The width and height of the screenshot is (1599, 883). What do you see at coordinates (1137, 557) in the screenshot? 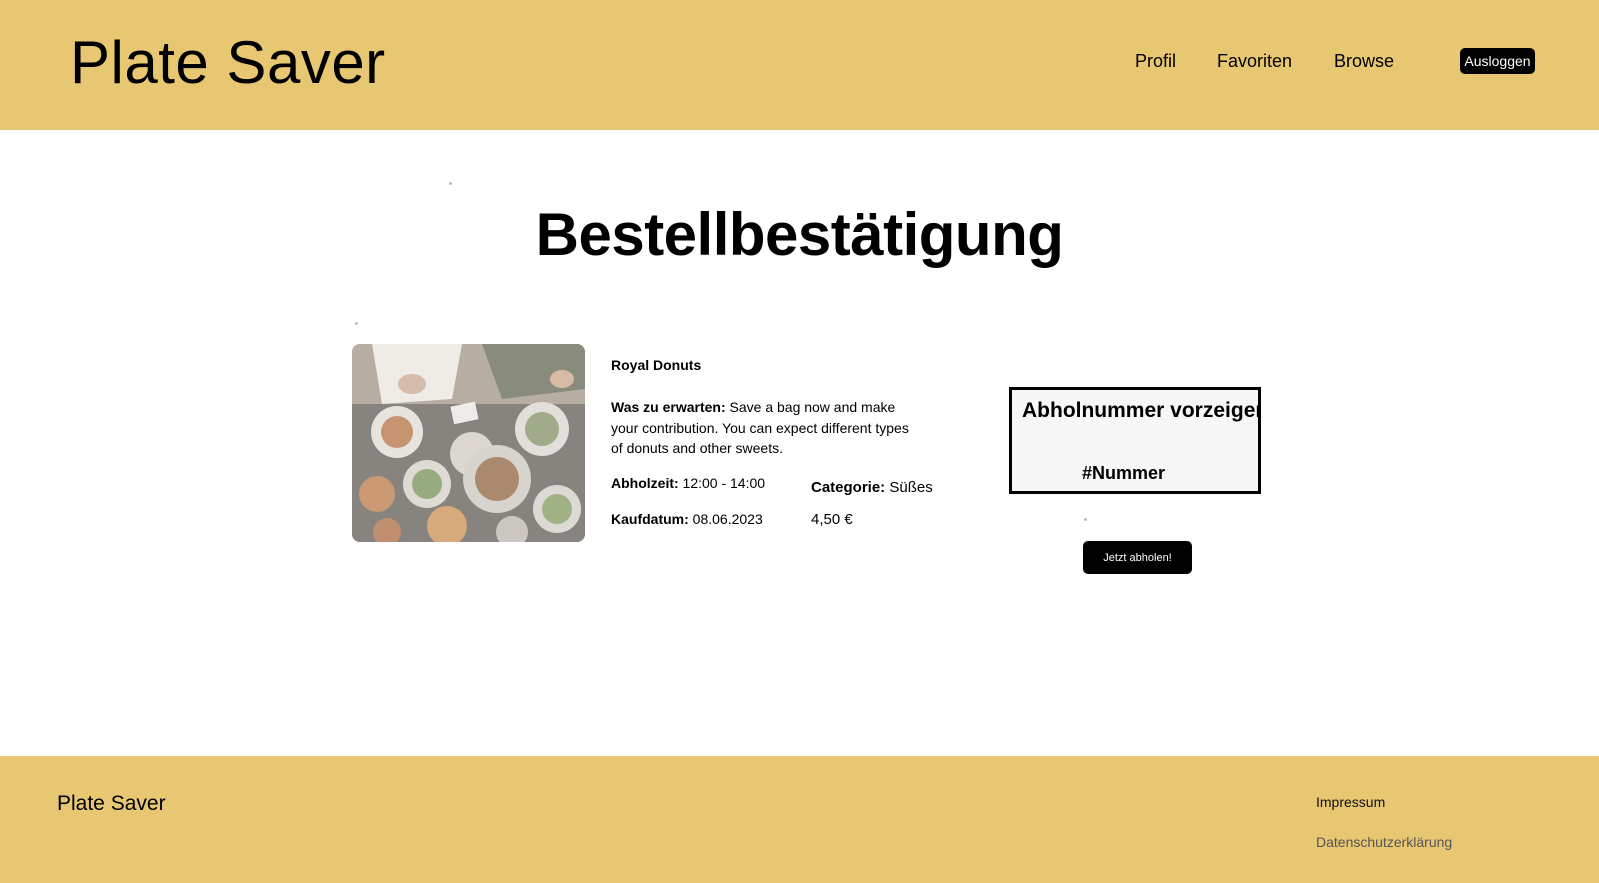
I see `pickup-now-button: Jetzt abholen!` at bounding box center [1137, 557].